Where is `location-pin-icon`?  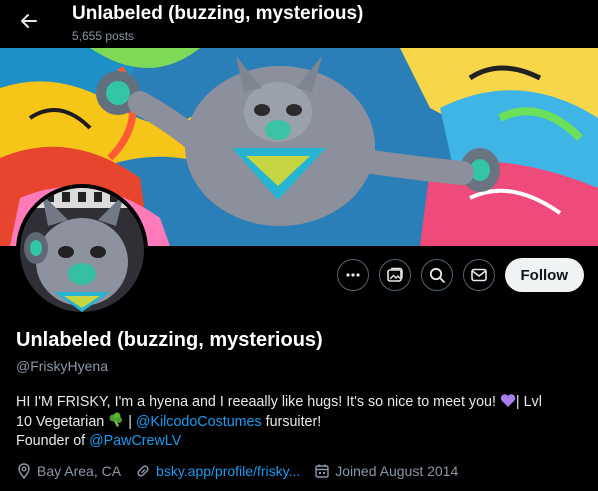 location-pin-icon is located at coordinates (24, 471).